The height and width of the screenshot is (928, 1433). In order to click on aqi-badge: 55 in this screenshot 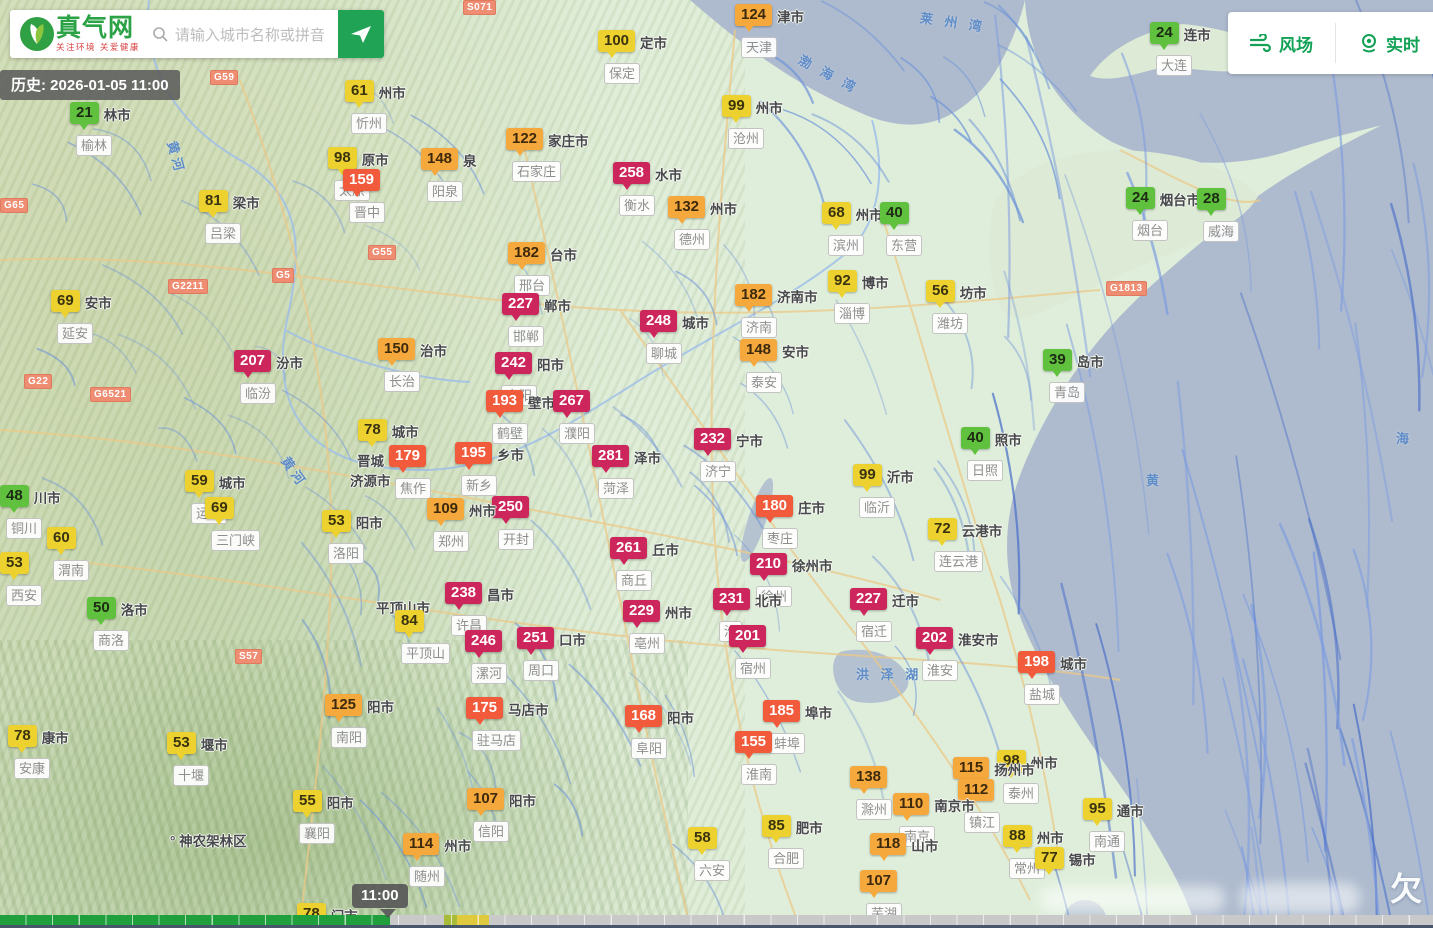, I will do `click(307, 804)`.